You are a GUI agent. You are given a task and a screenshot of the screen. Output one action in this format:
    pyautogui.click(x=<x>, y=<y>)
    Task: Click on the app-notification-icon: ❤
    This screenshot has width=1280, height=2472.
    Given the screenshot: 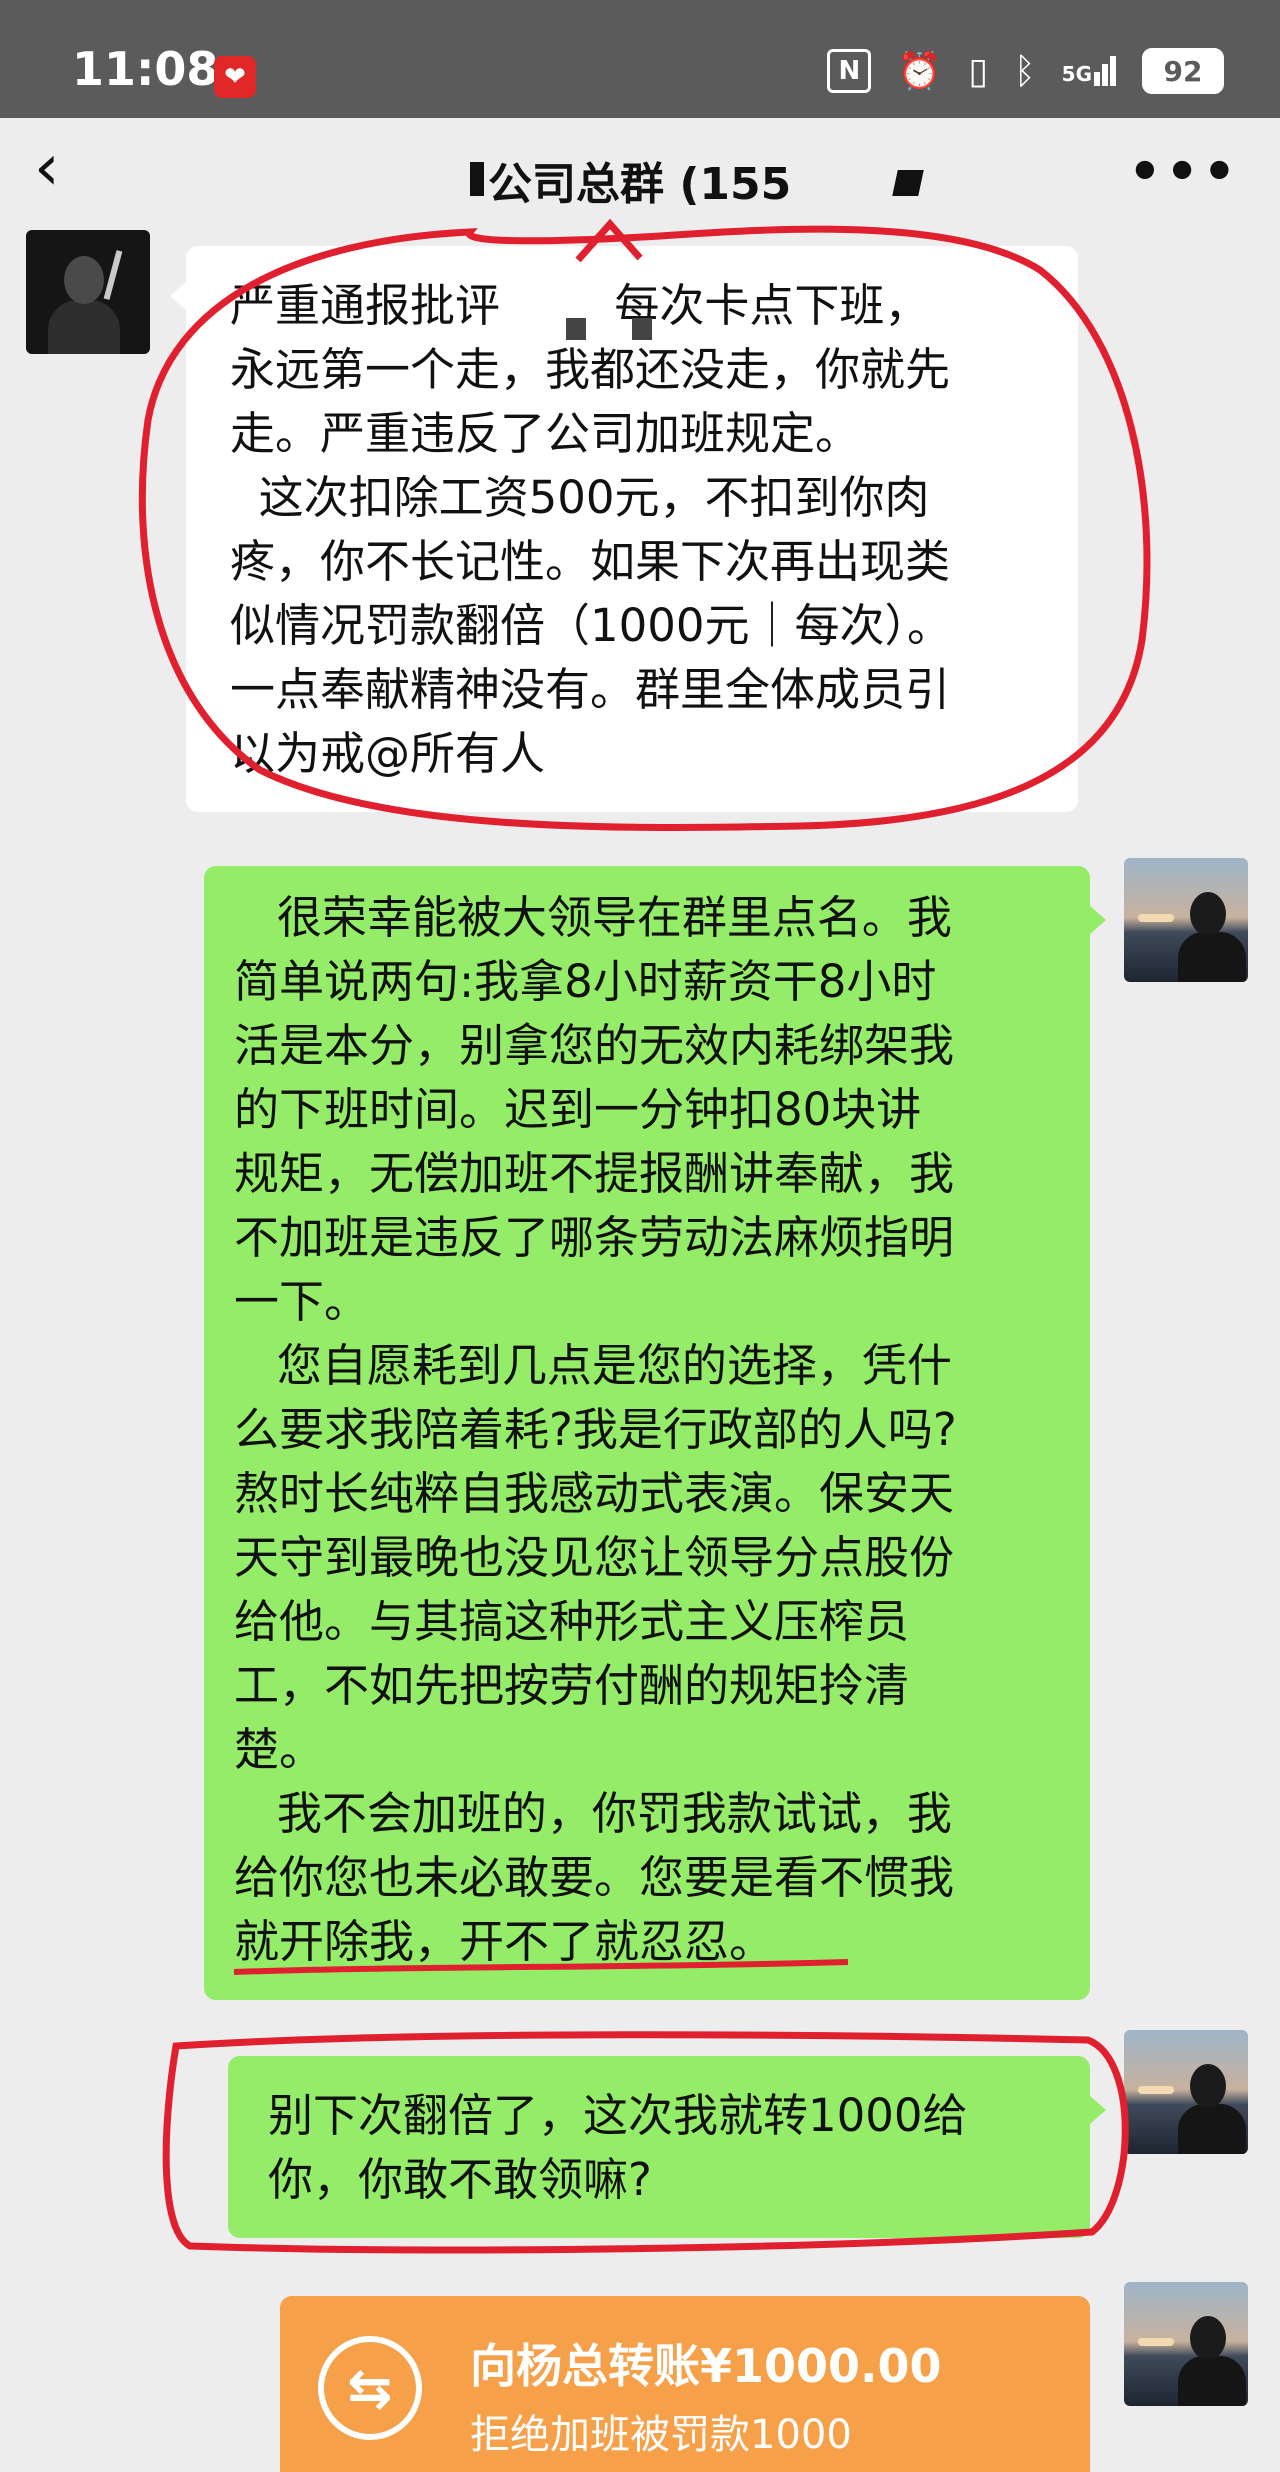 What is the action you would take?
    pyautogui.click(x=235, y=77)
    